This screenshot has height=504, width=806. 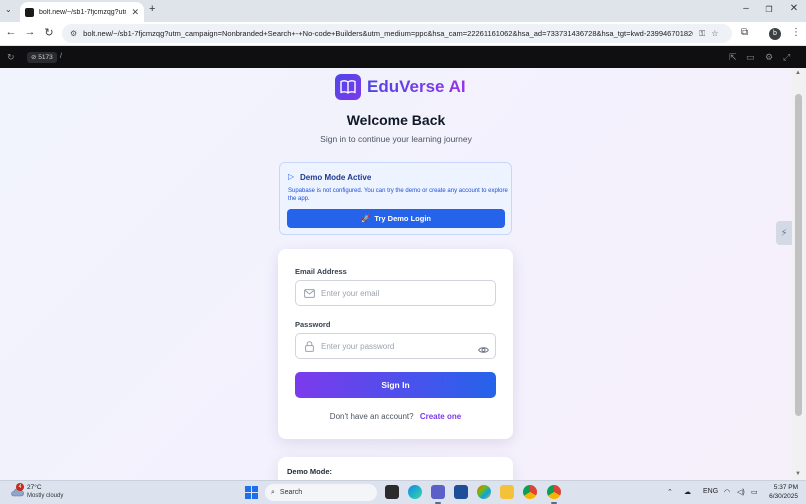 I want to click on edge-icon, so click(x=415, y=492).